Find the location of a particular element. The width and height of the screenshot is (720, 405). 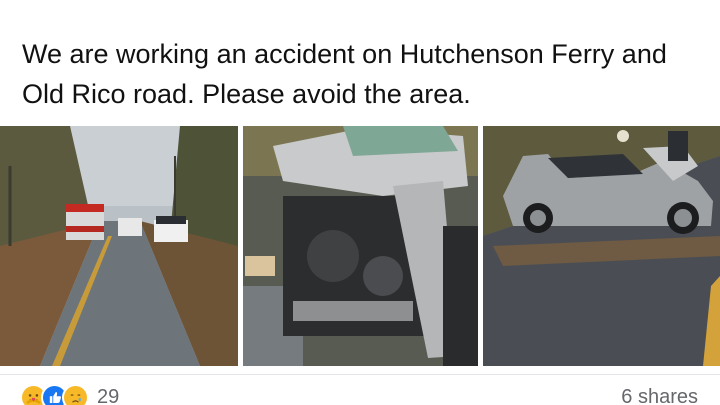

reaction-count: 29 is located at coordinates (108, 395).